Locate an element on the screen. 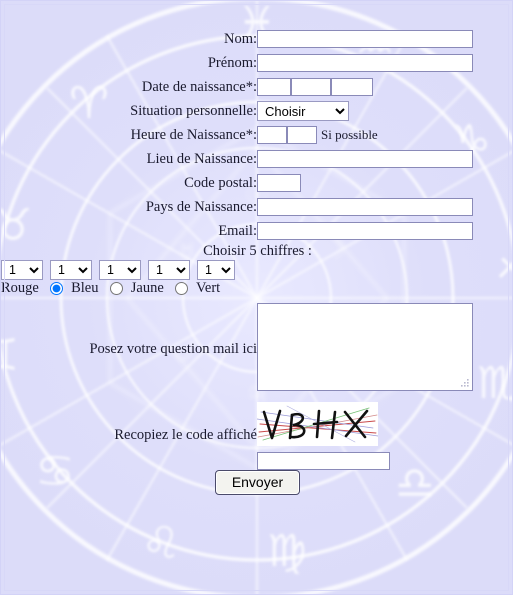 The width and height of the screenshot is (513, 595). row-code-postal: Code postal: is located at coordinates (256, 183).